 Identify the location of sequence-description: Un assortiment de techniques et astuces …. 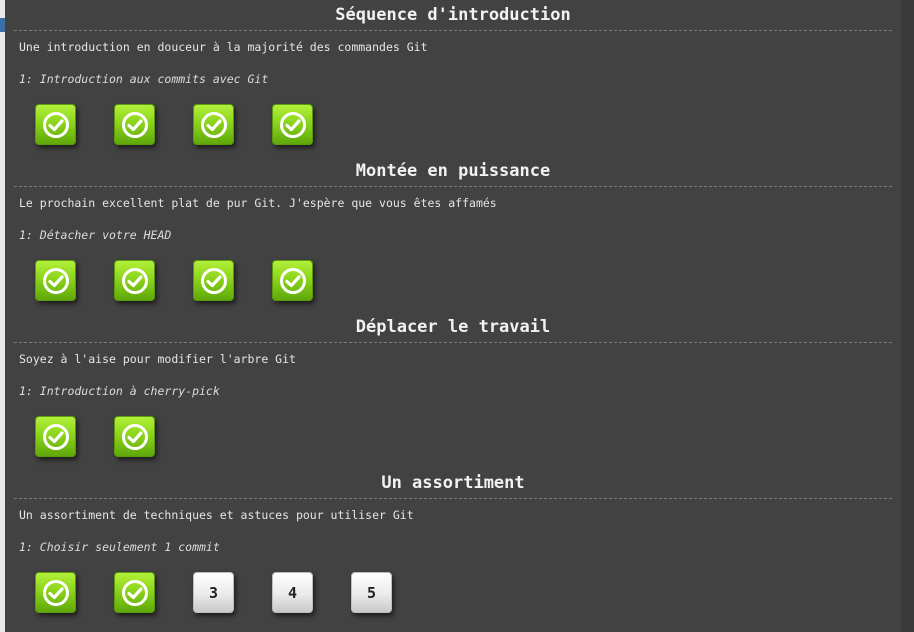
(216, 515).